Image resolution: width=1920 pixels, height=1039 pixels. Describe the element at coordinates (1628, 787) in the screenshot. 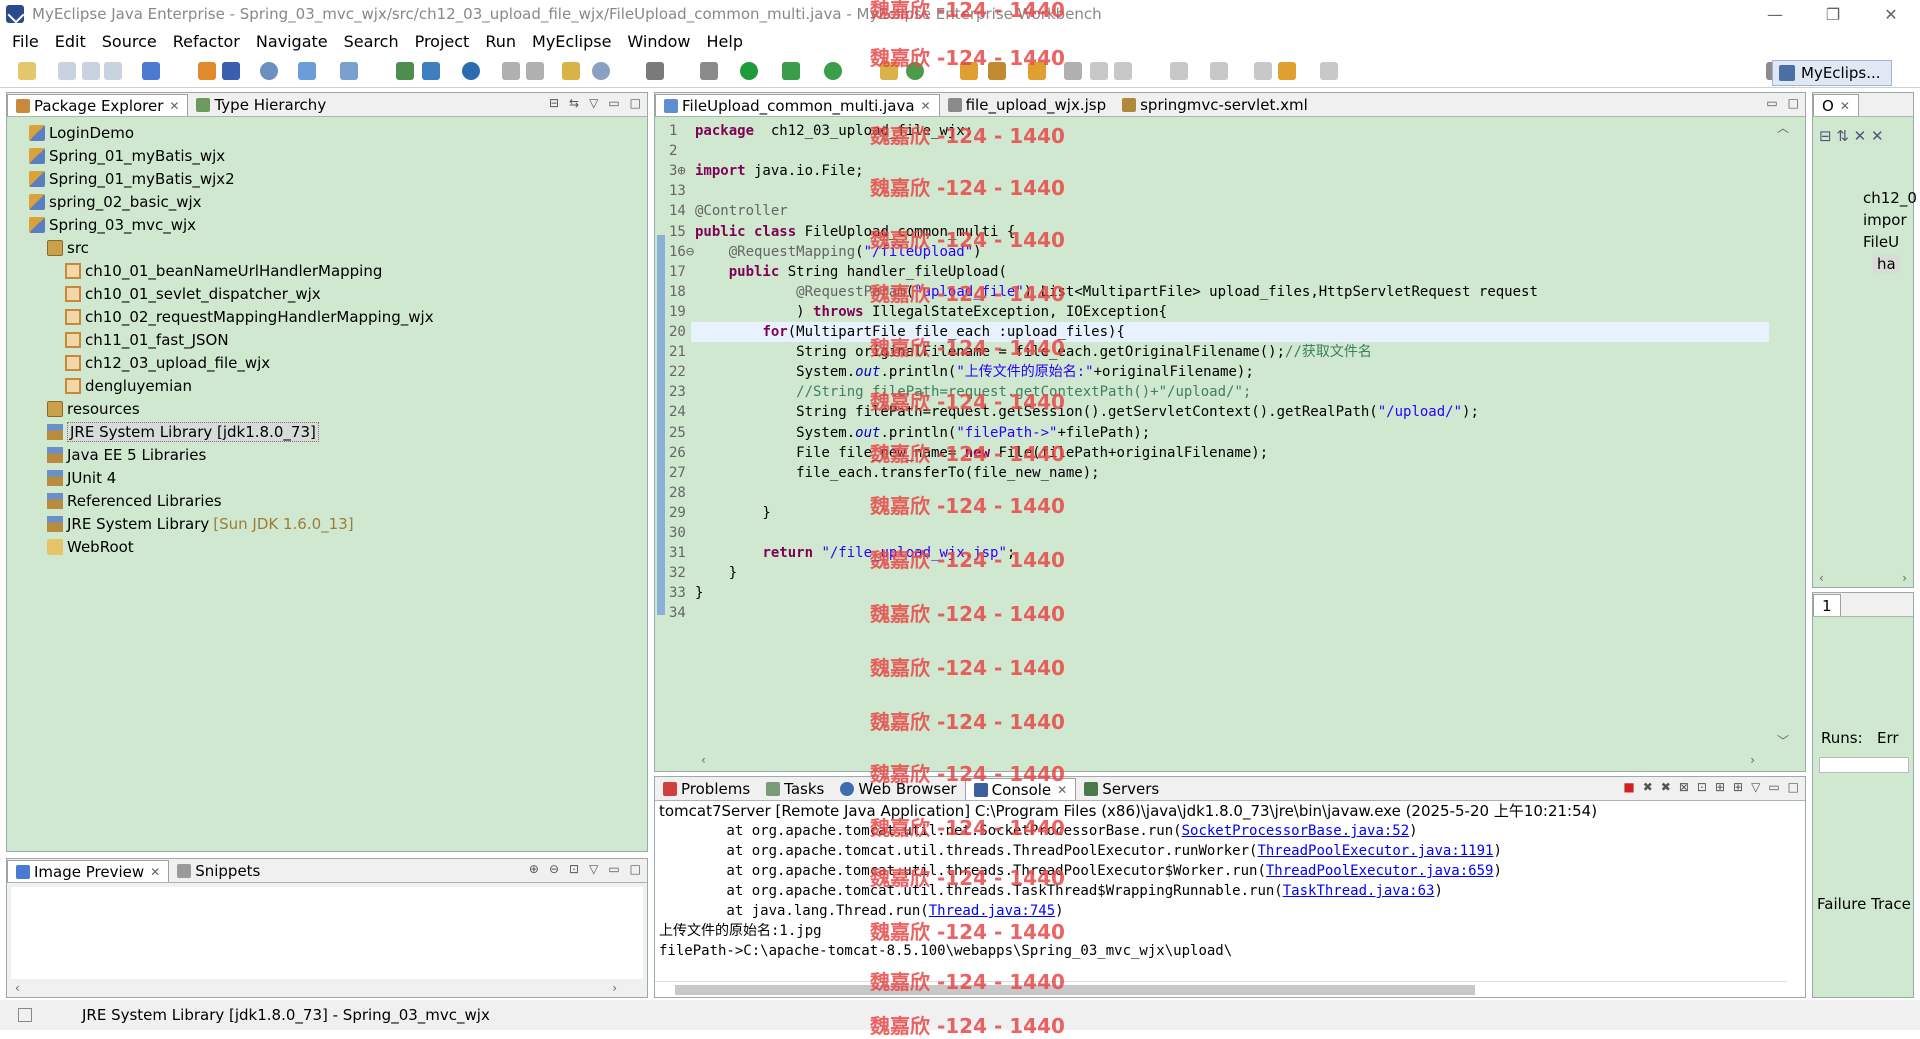

I see `terminate-icon: ■` at that location.